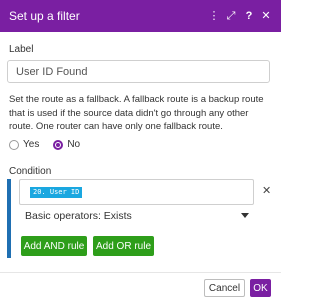  What do you see at coordinates (44, 16) in the screenshot?
I see `dialog-title: Set up a filter` at bounding box center [44, 16].